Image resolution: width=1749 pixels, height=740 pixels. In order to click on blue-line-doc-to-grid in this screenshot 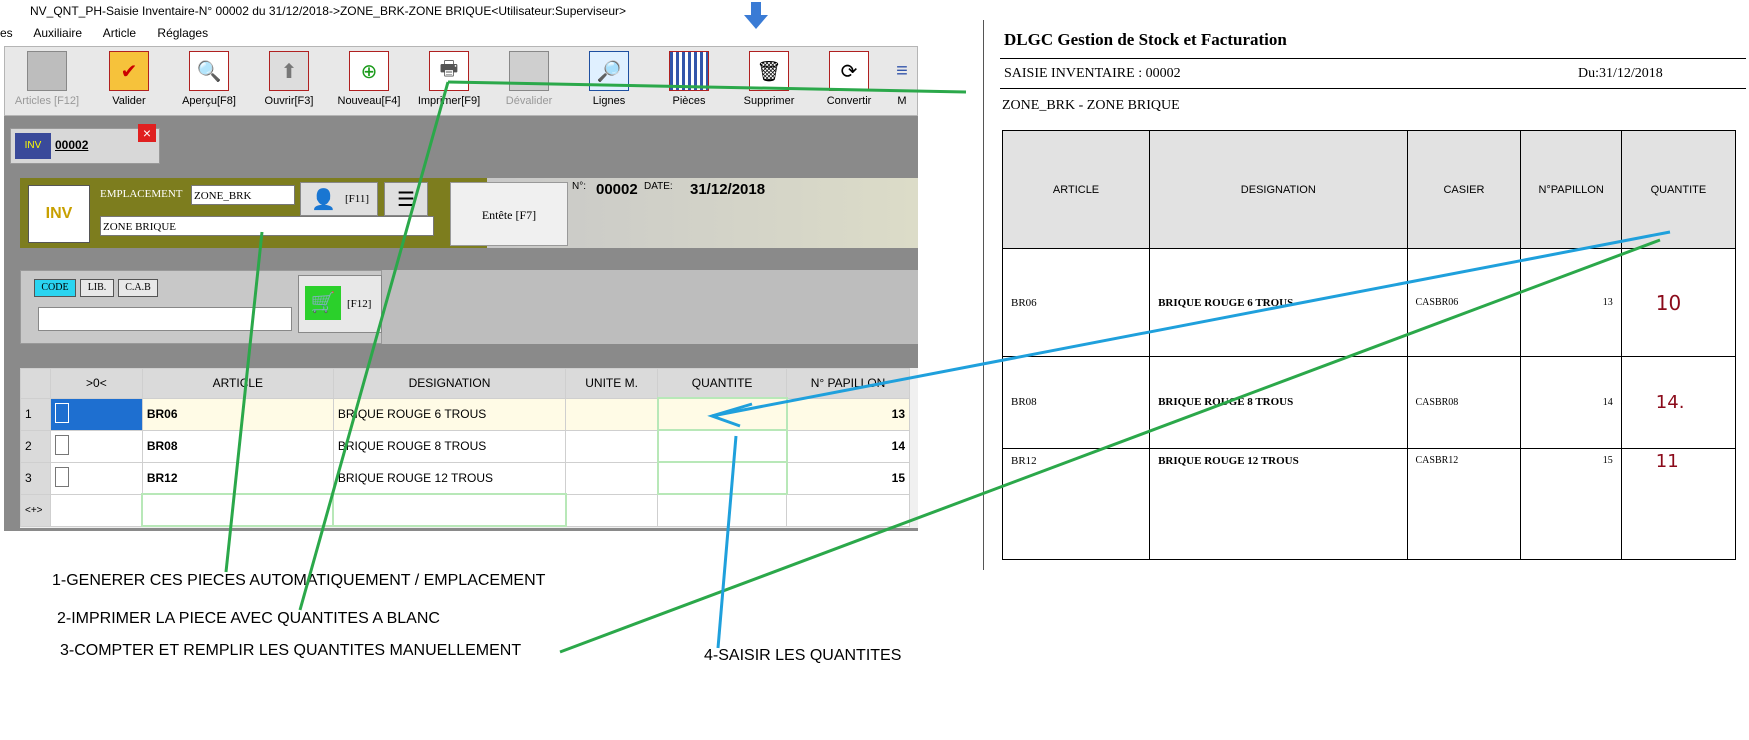, I will do `click(1191, 324)`.